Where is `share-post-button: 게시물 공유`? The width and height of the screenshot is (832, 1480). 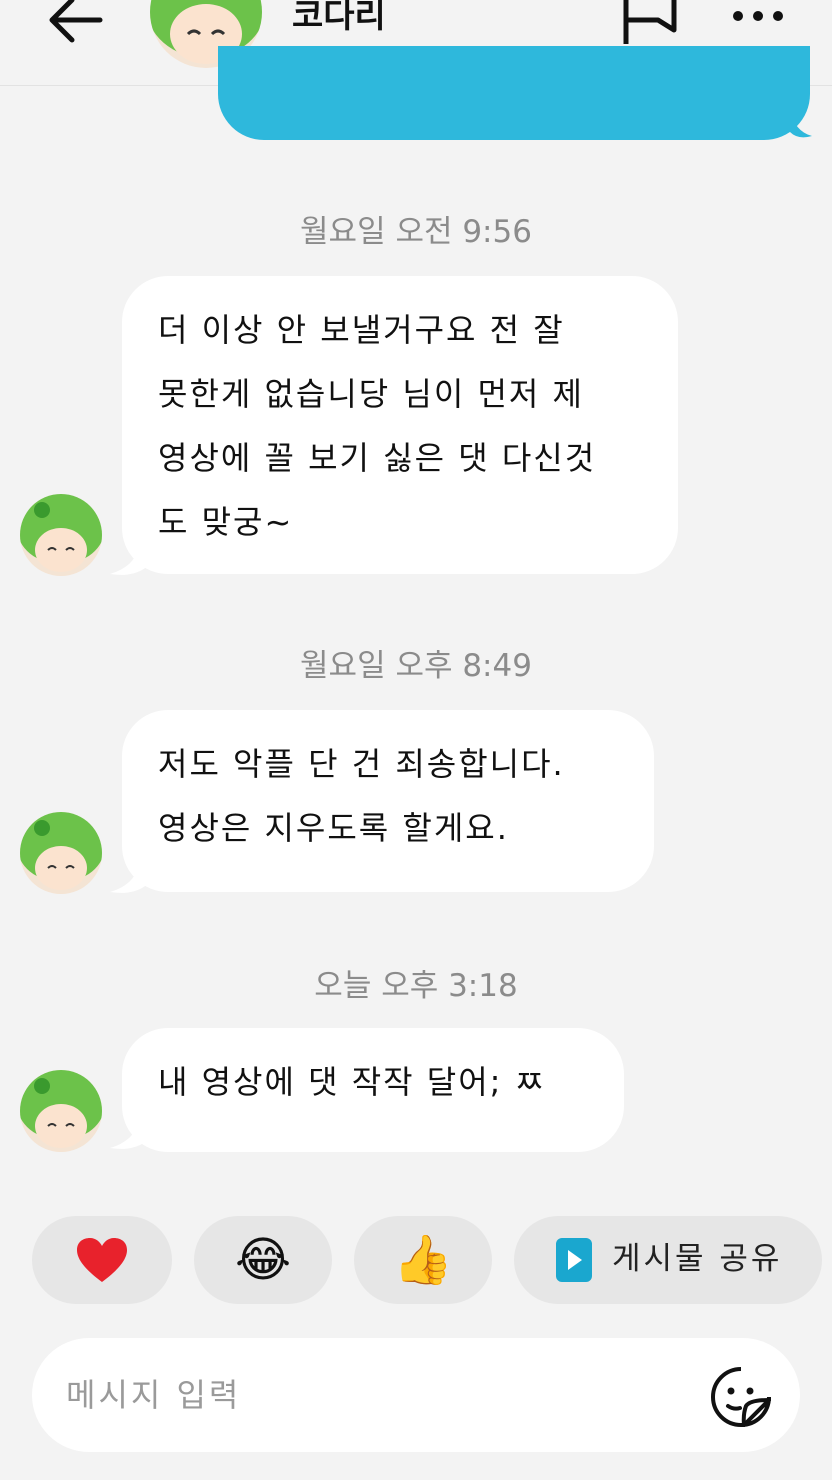 share-post-button: 게시물 공유 is located at coordinates (668, 1260).